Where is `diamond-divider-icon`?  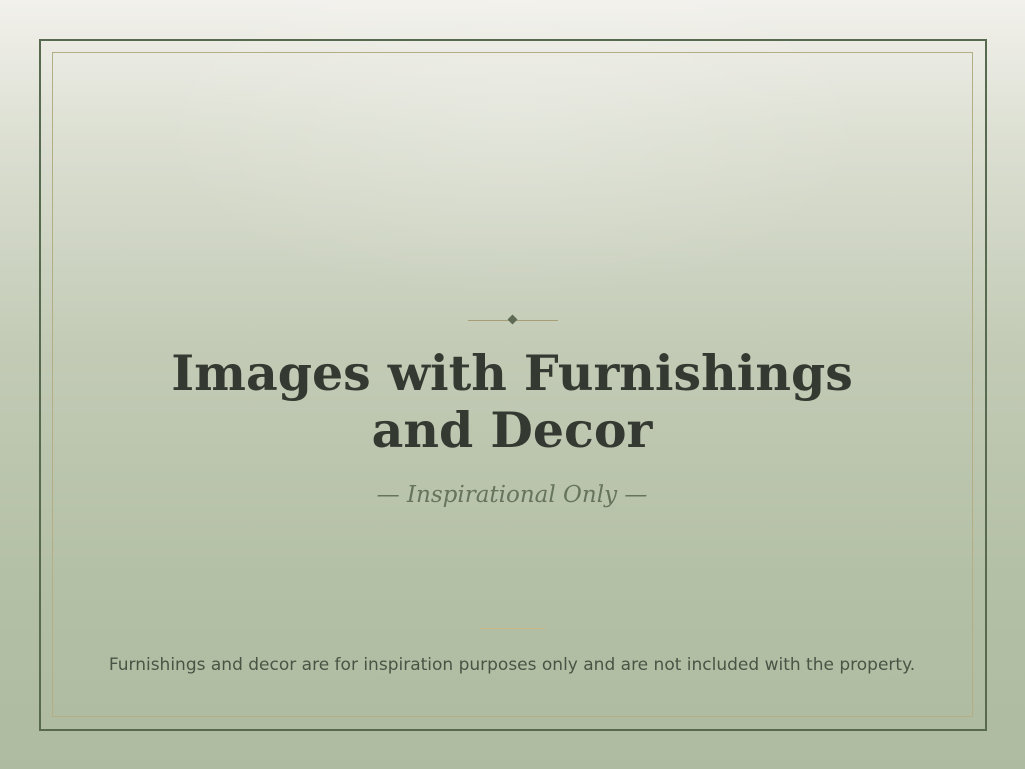 diamond-divider-icon is located at coordinates (513, 320).